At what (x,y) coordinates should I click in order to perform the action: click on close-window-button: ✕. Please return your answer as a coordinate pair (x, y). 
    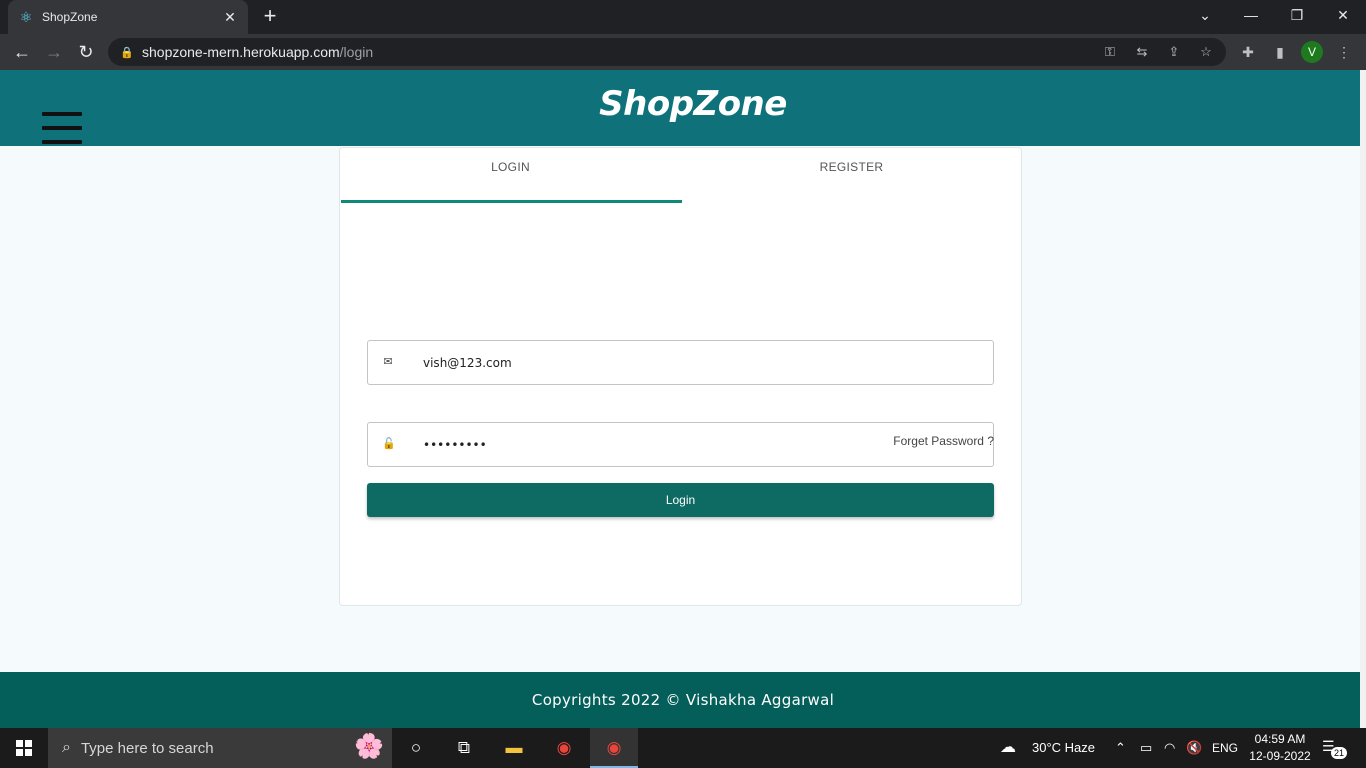
    Looking at the image, I should click on (1343, 17).